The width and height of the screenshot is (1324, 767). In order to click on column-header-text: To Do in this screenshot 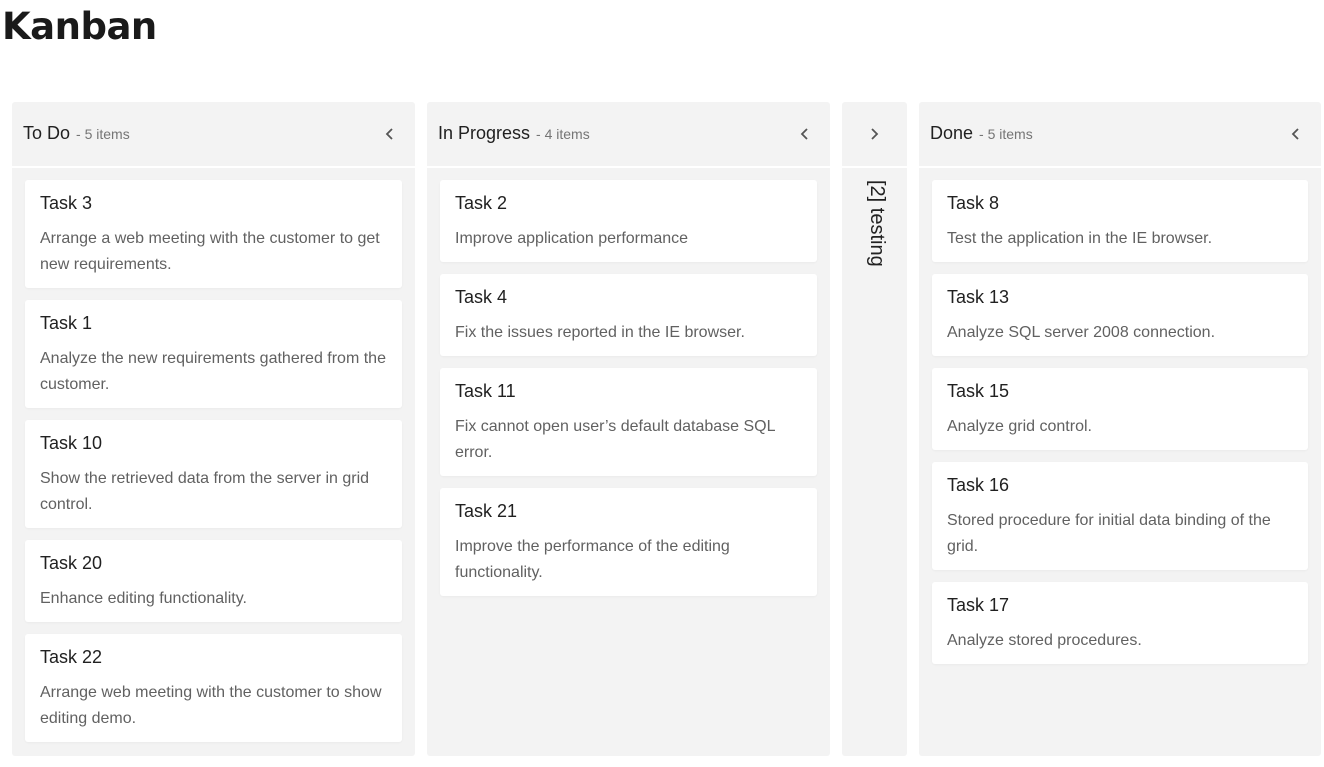, I will do `click(47, 133)`.